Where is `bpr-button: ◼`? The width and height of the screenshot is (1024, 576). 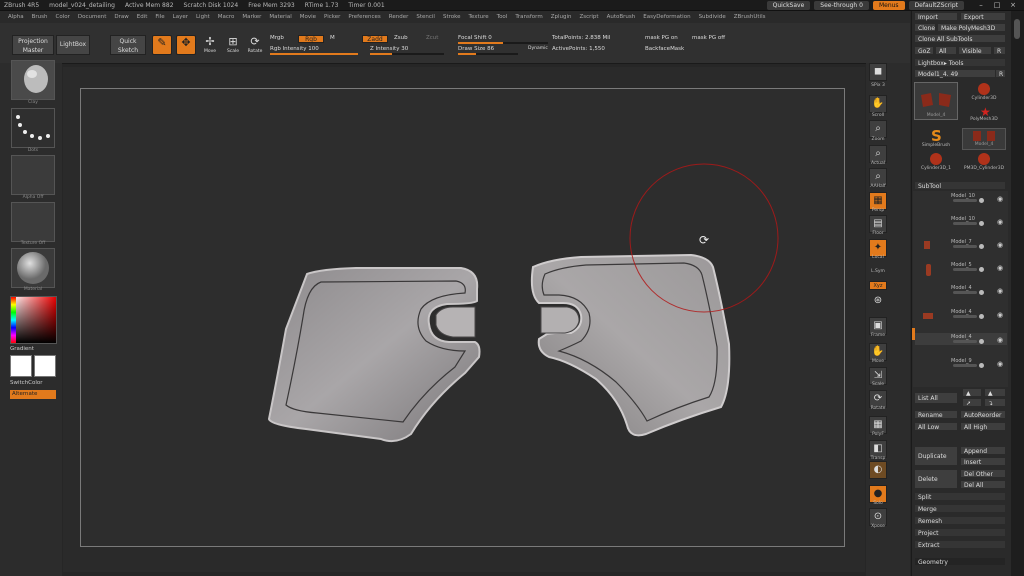 bpr-button: ◼ is located at coordinates (878, 72).